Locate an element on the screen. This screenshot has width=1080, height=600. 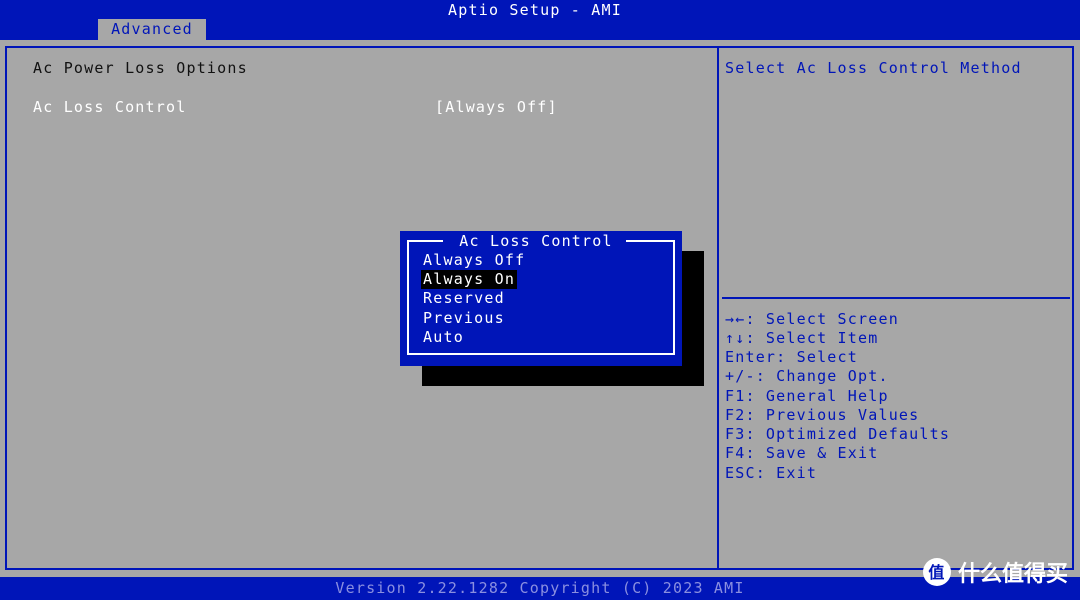
section-title: Ac Power Loss Options is located at coordinates (140, 68).